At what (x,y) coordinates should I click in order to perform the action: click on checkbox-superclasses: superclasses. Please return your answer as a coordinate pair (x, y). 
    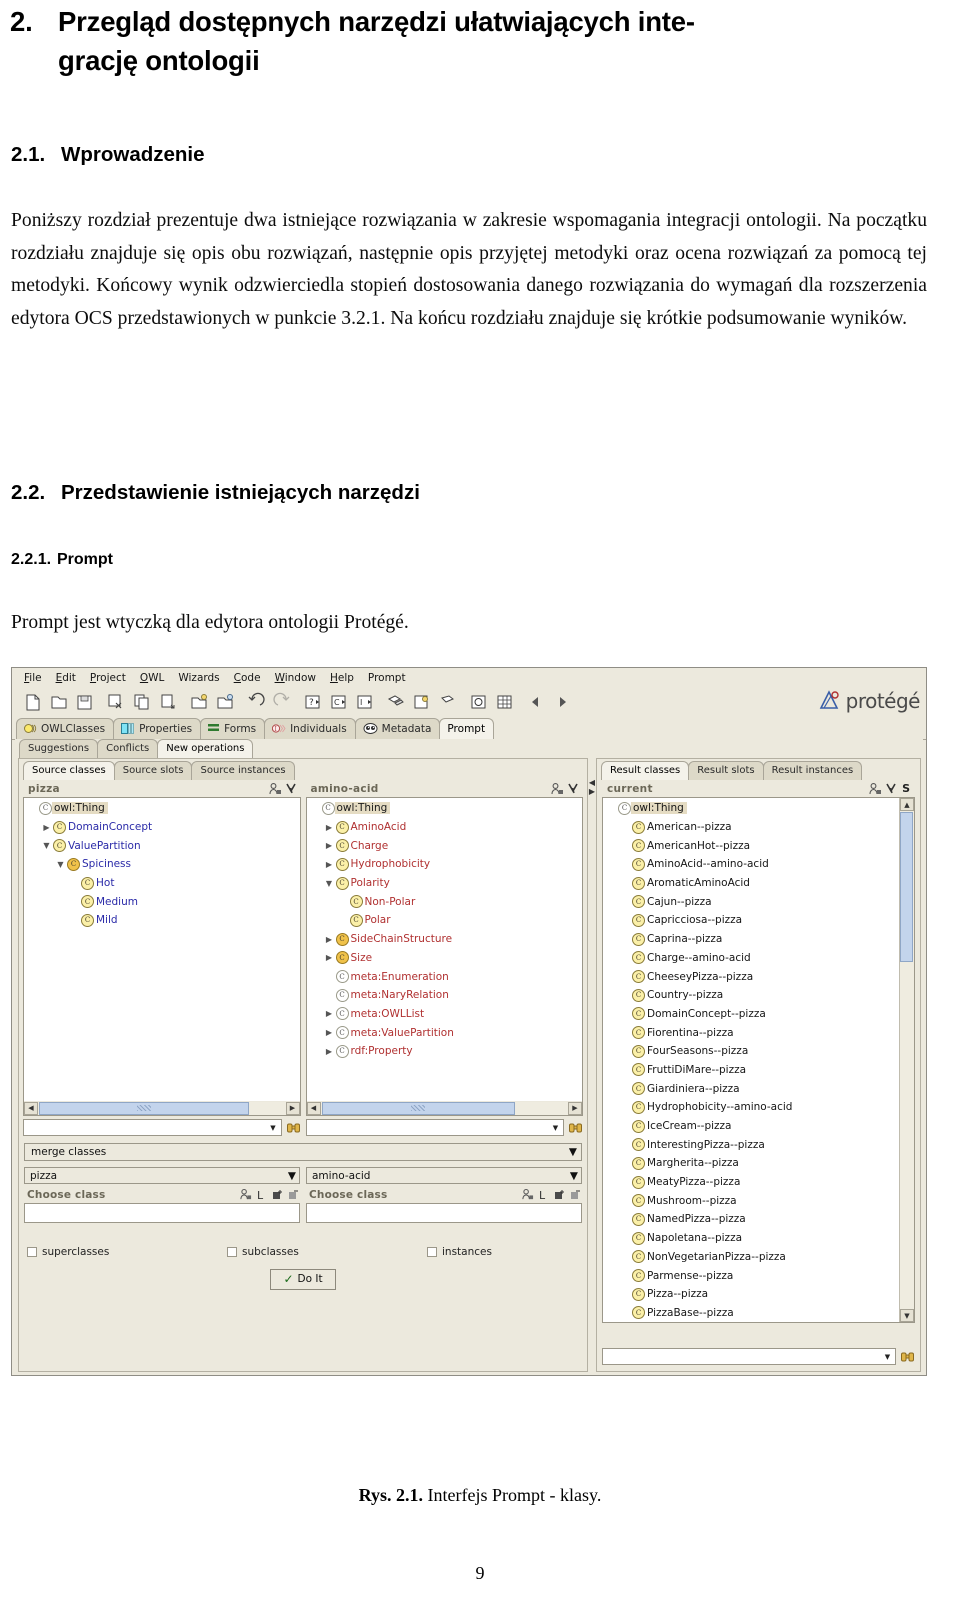
    Looking at the image, I should click on (127, 1252).